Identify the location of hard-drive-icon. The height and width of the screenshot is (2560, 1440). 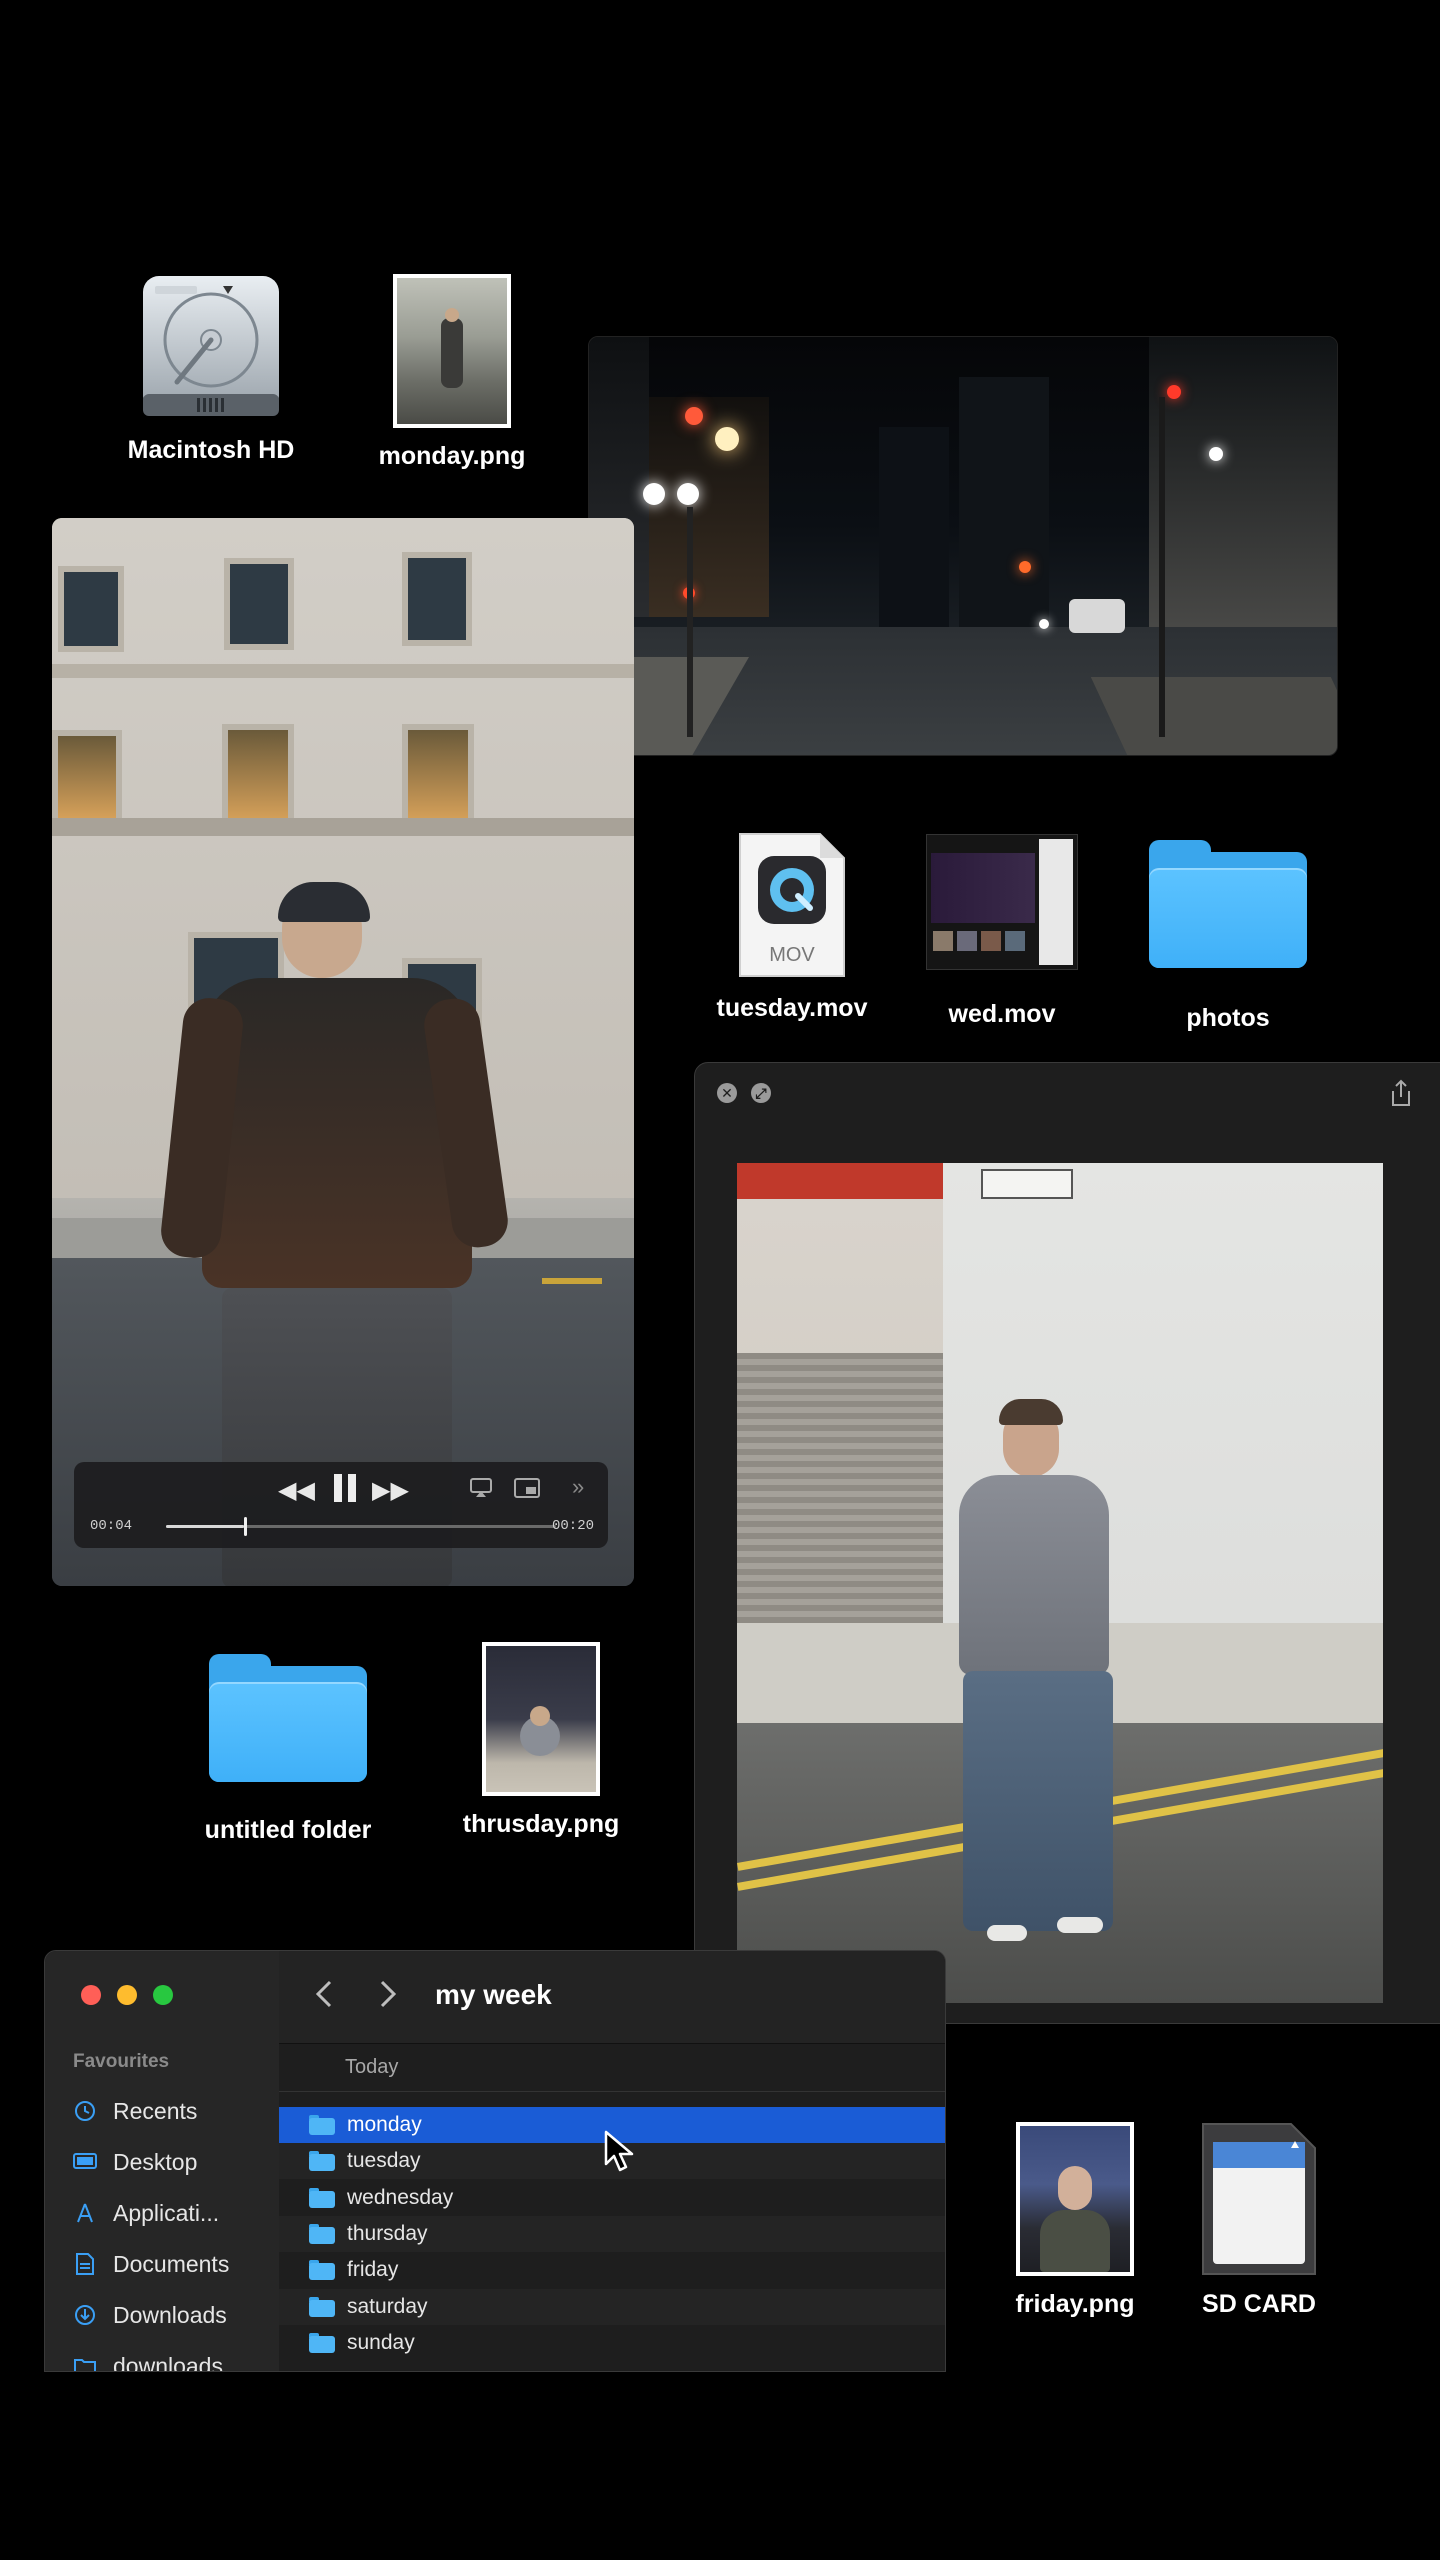
(211, 346).